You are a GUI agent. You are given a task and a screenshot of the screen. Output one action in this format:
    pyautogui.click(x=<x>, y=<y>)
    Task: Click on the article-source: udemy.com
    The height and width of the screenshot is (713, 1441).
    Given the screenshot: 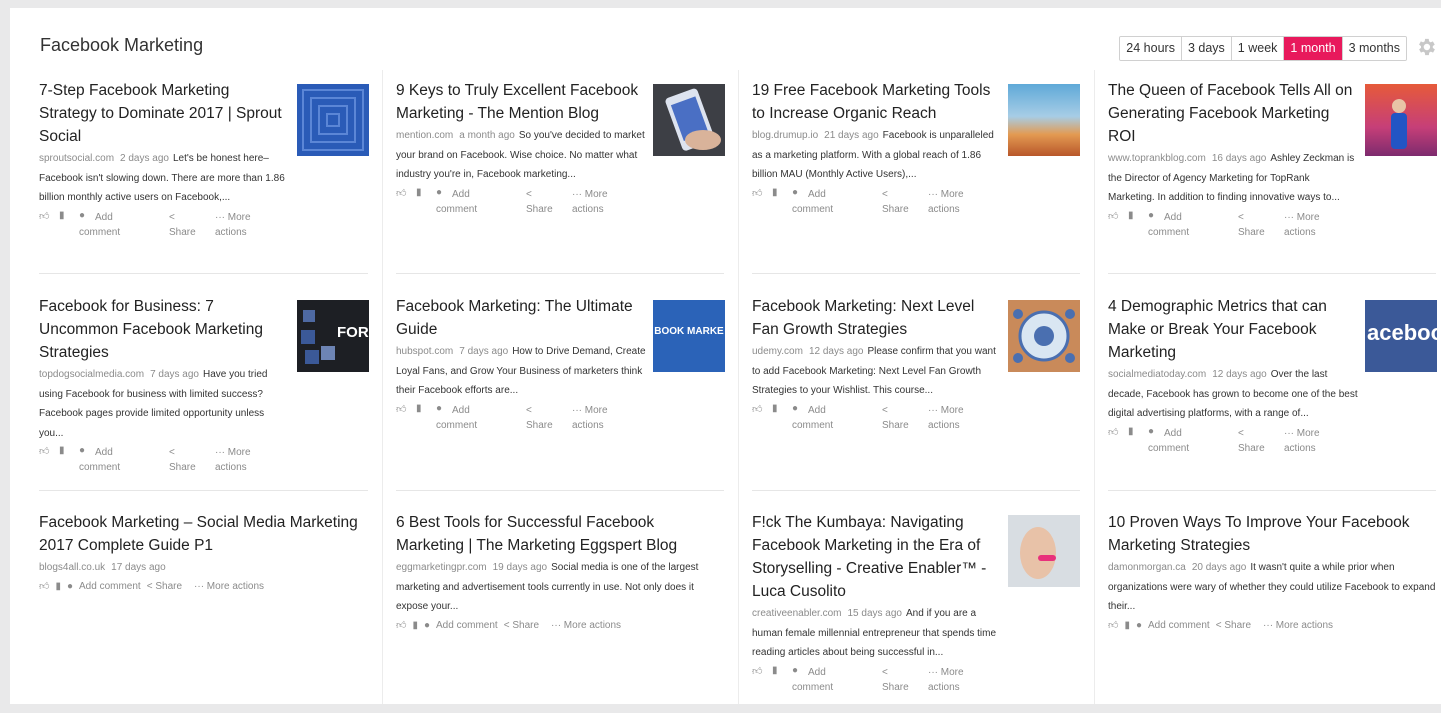 What is the action you would take?
    pyautogui.click(x=777, y=351)
    